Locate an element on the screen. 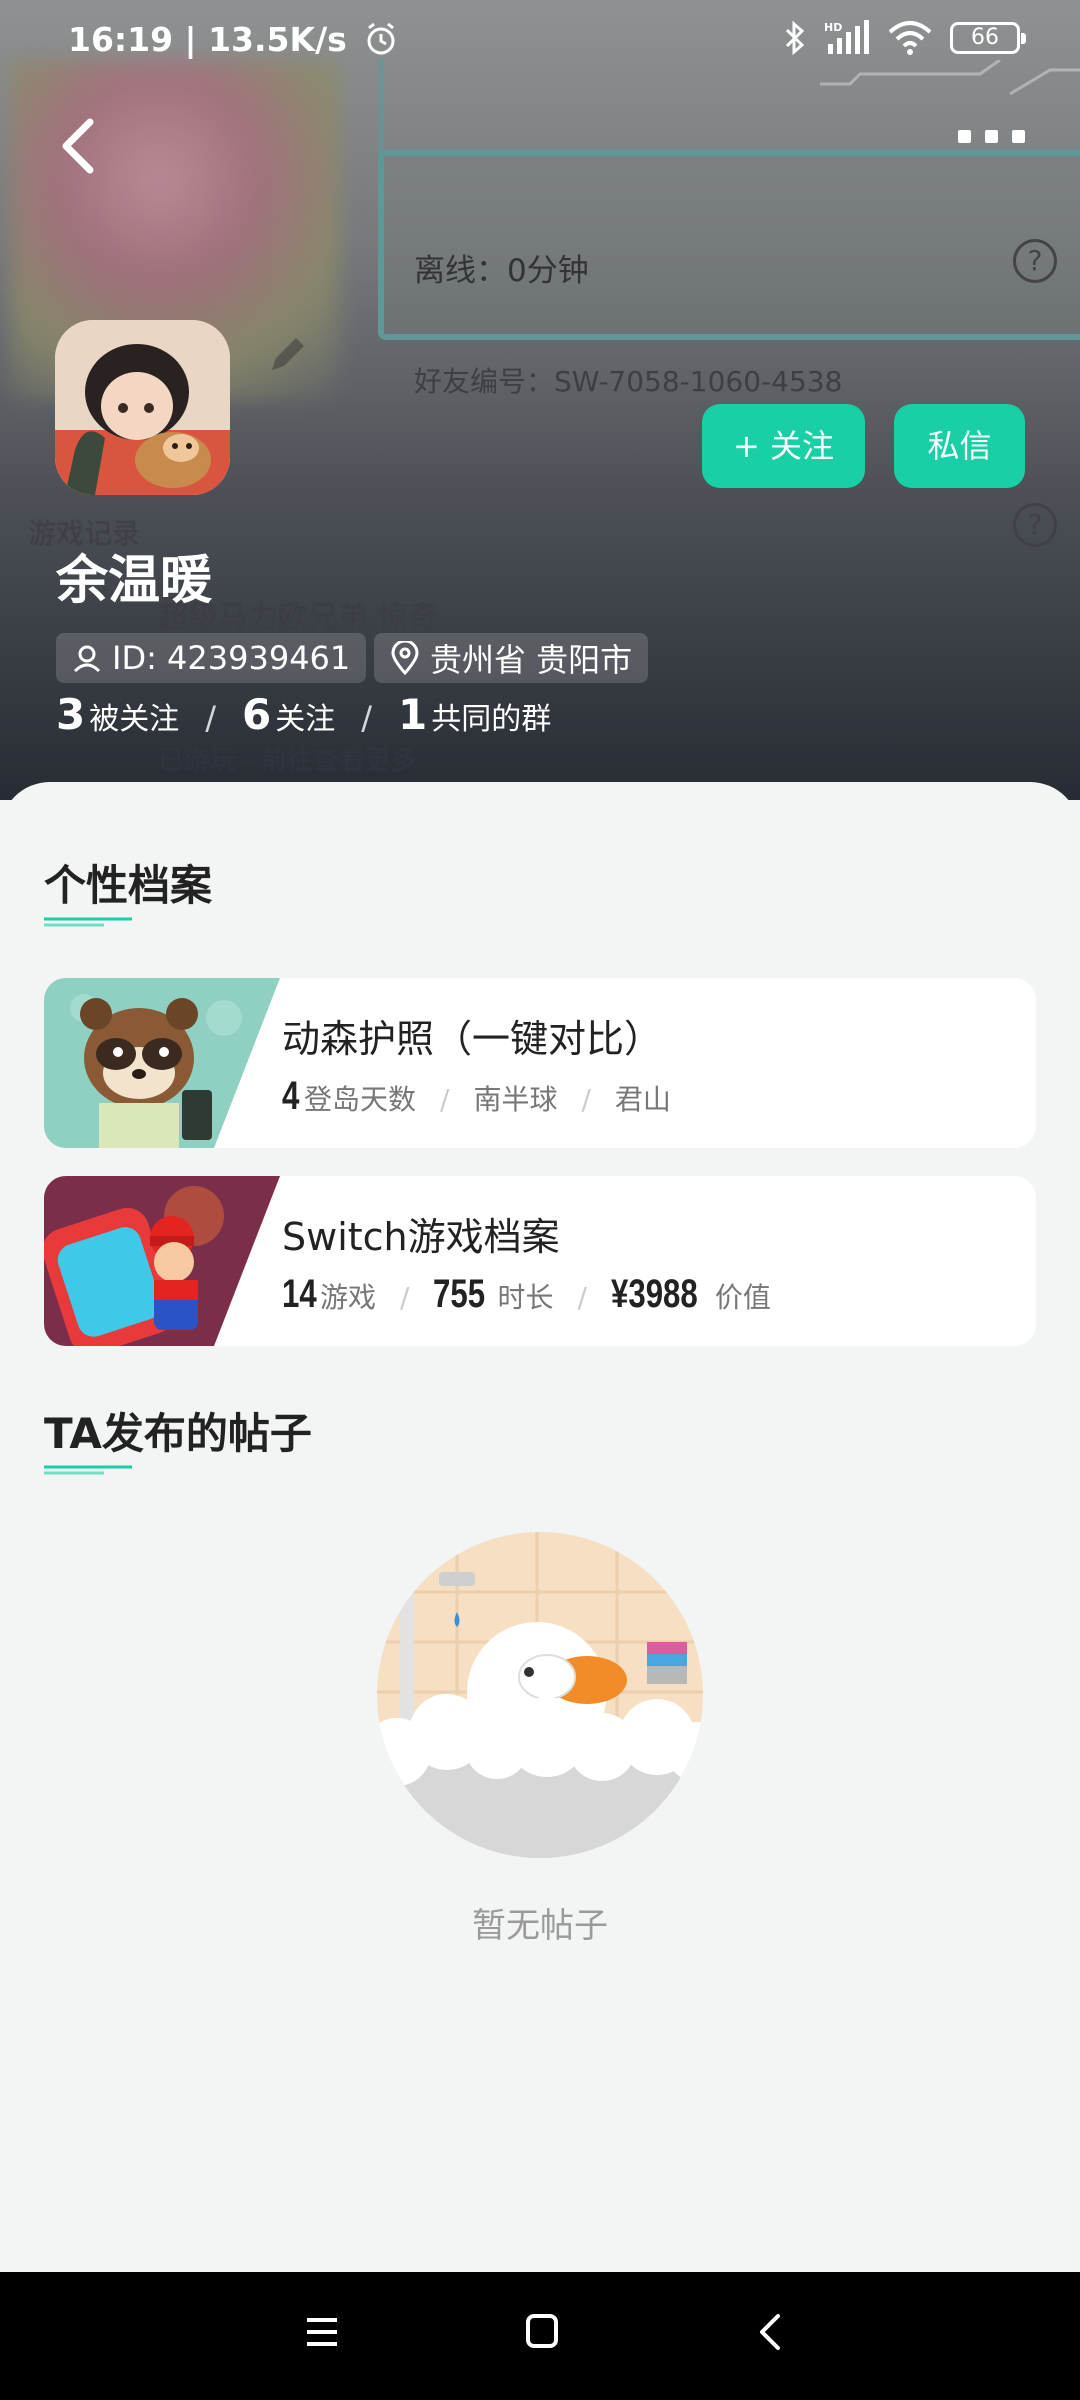  island-days-label: 登岛天数 is located at coordinates (360, 1099).